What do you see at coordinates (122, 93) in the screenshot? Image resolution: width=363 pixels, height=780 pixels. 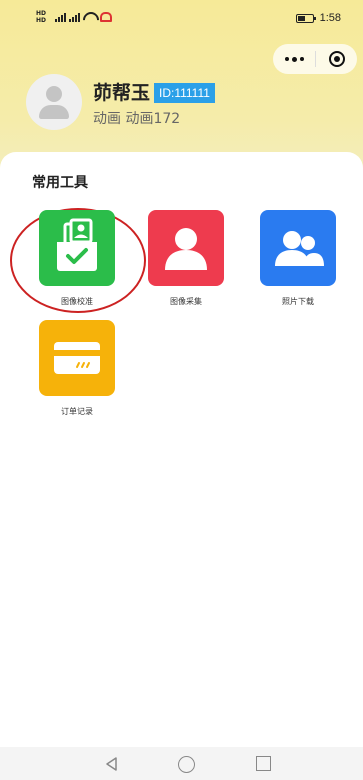 I see `user-name: 茆帮玉` at bounding box center [122, 93].